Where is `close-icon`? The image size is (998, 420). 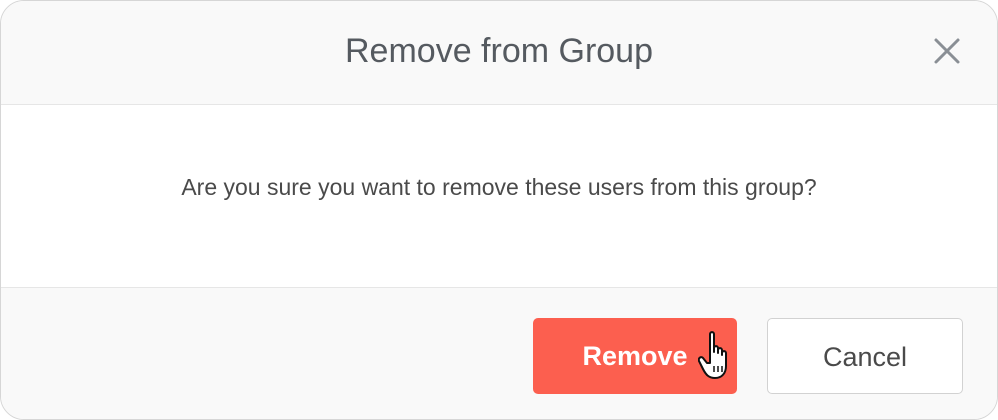 close-icon is located at coordinates (947, 51).